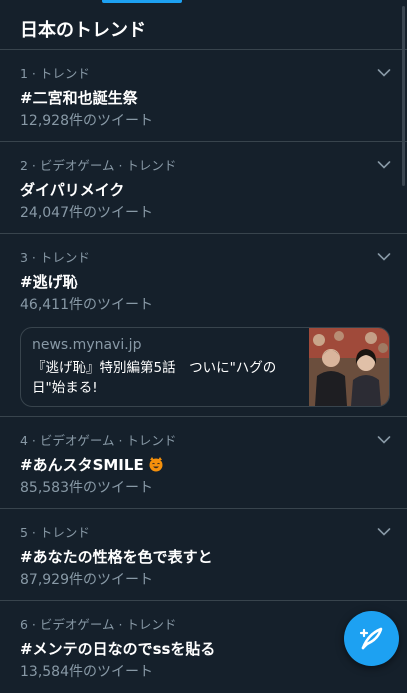 Image resolution: width=407 pixels, height=693 pixels. What do you see at coordinates (49, 282) in the screenshot?
I see `trend-name: #逃げ恥` at bounding box center [49, 282].